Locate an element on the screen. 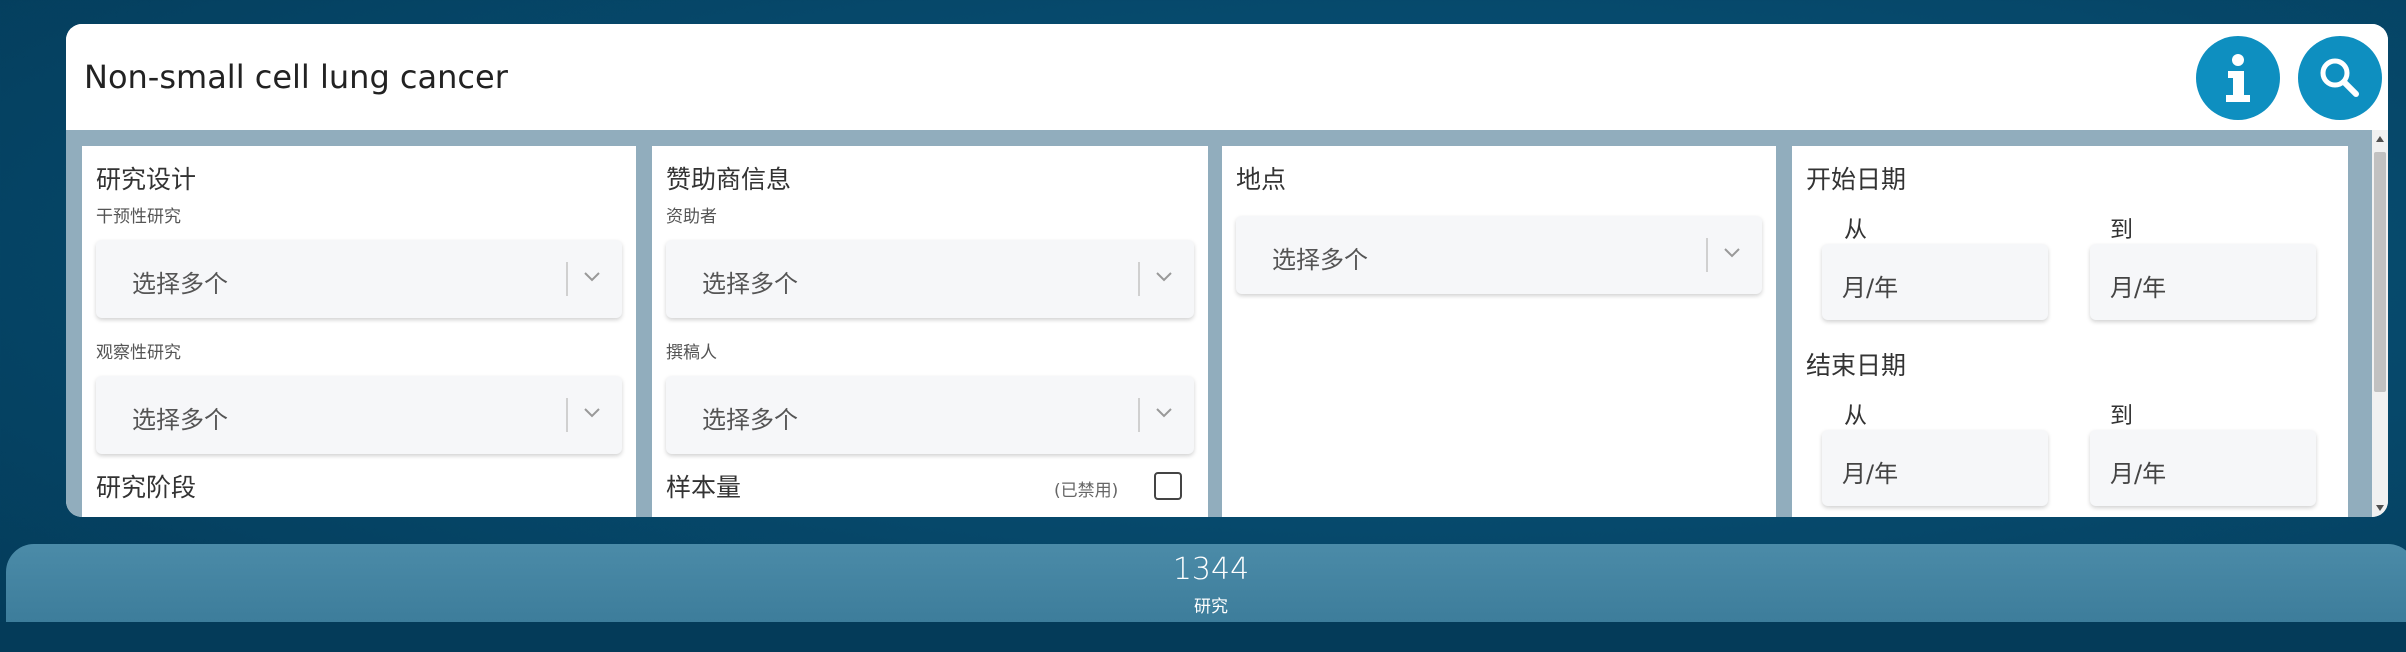 The image size is (2406, 652). location-placeholder: 选择多个 is located at coordinates (1320, 260).